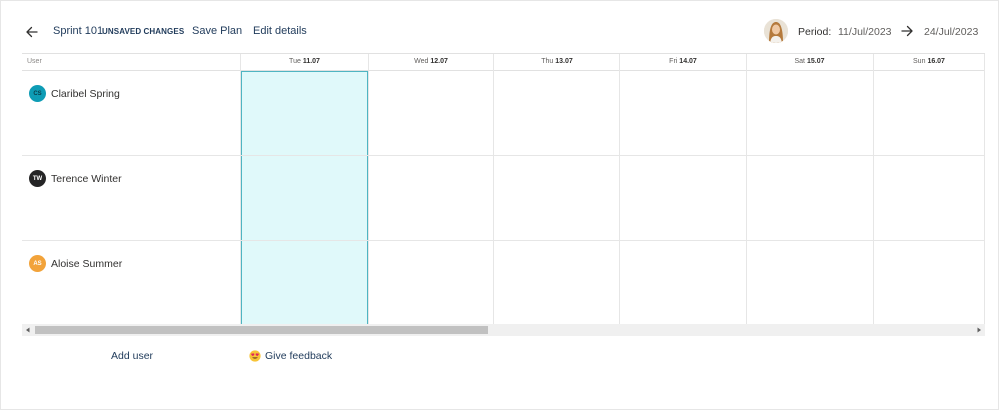 This screenshot has height=410, width=999. What do you see at coordinates (132, 356) in the screenshot?
I see `add-user-button: Add user` at bounding box center [132, 356].